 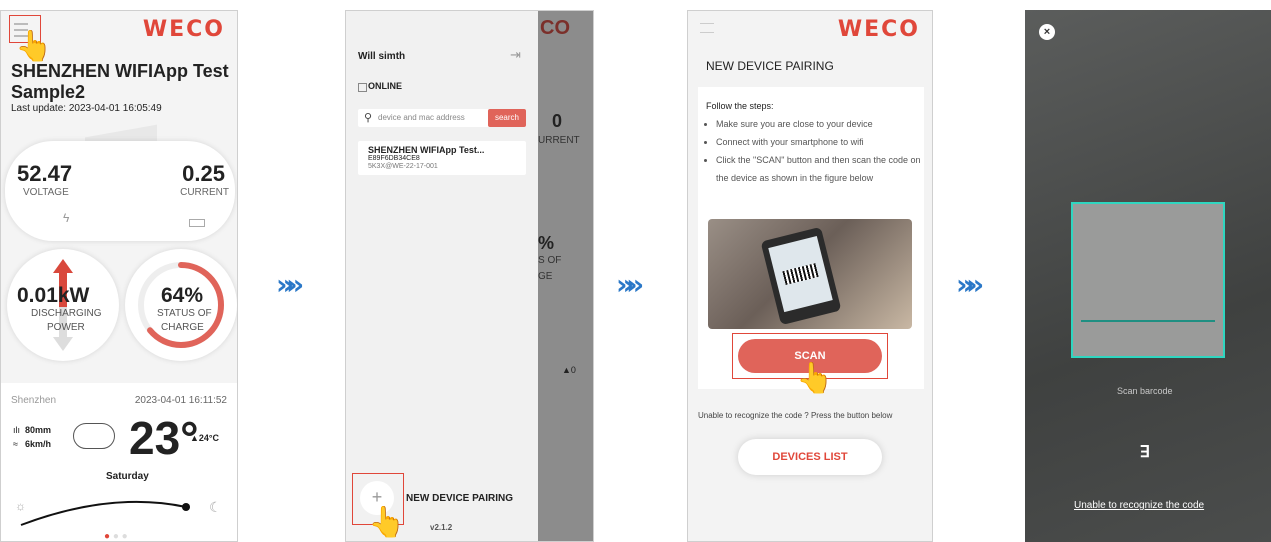 What do you see at coordinates (127, 476) in the screenshot?
I see `weather-day: Saturday` at bounding box center [127, 476].